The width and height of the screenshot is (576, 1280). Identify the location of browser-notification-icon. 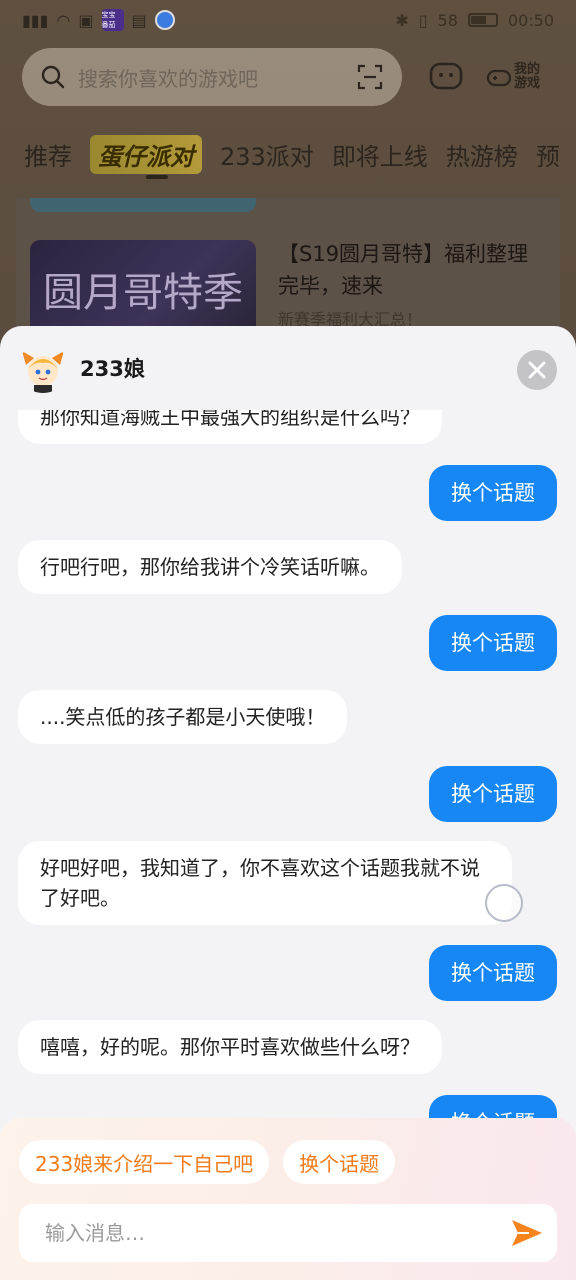
(164, 20).